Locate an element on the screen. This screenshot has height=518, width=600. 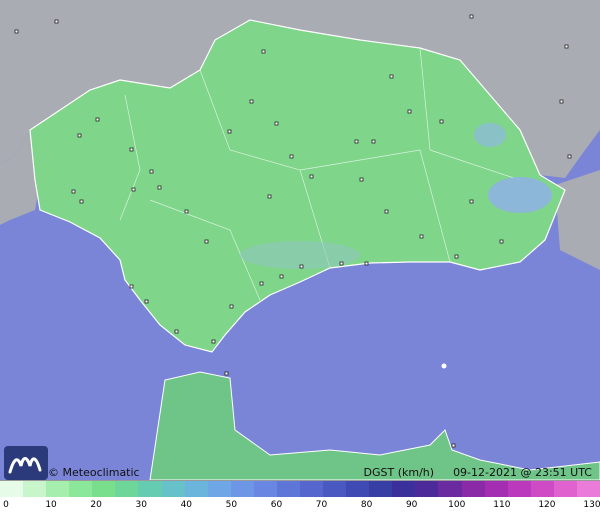
variable-label: DGST (km/h) is located at coordinates (399, 472).